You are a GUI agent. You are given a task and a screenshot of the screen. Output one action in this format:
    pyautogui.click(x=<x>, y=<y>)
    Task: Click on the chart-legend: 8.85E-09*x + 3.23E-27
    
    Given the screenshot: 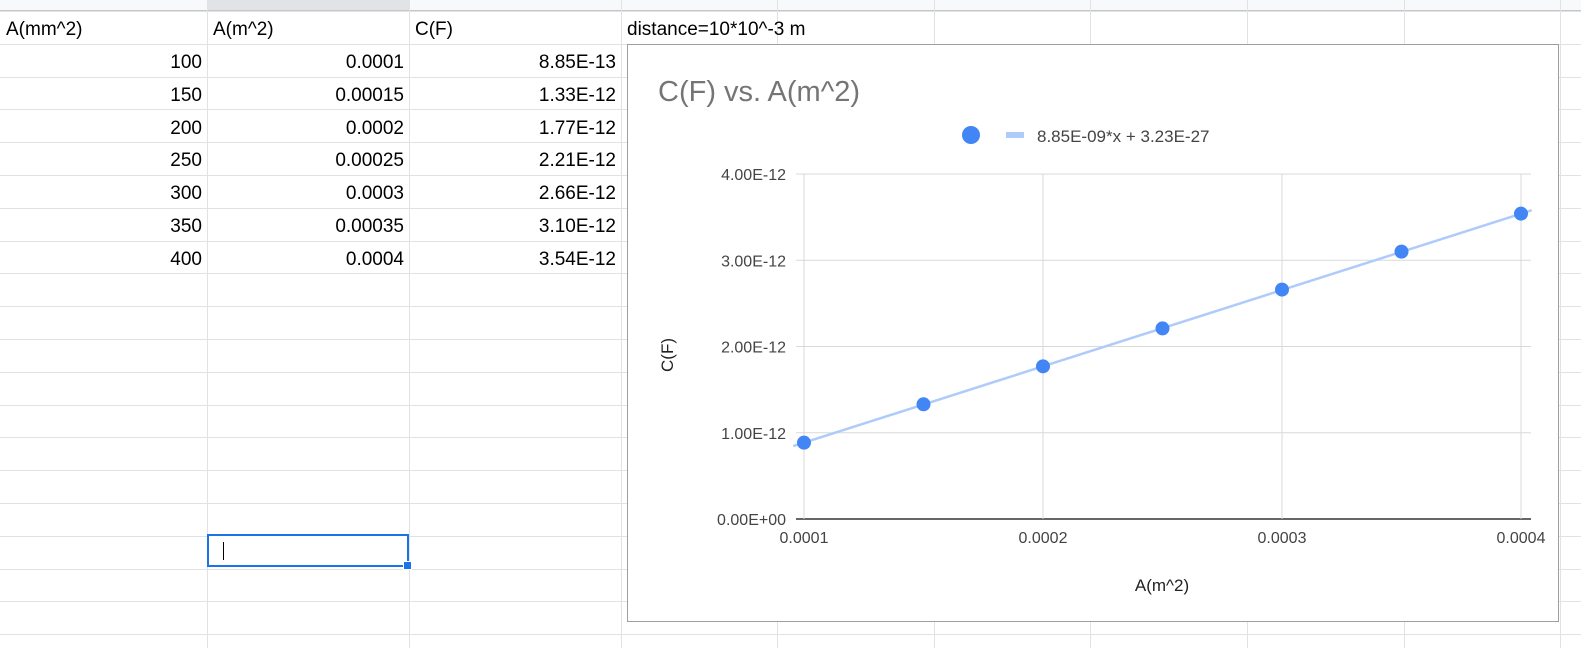 What is the action you would take?
    pyautogui.click(x=1085, y=136)
    